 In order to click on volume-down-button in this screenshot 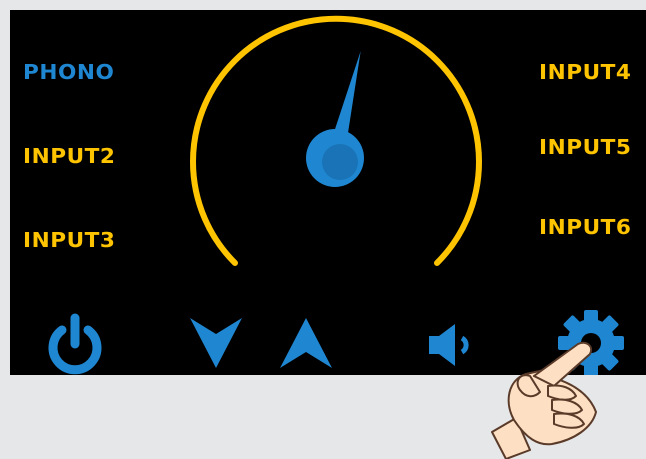, I will do `click(216, 343)`.